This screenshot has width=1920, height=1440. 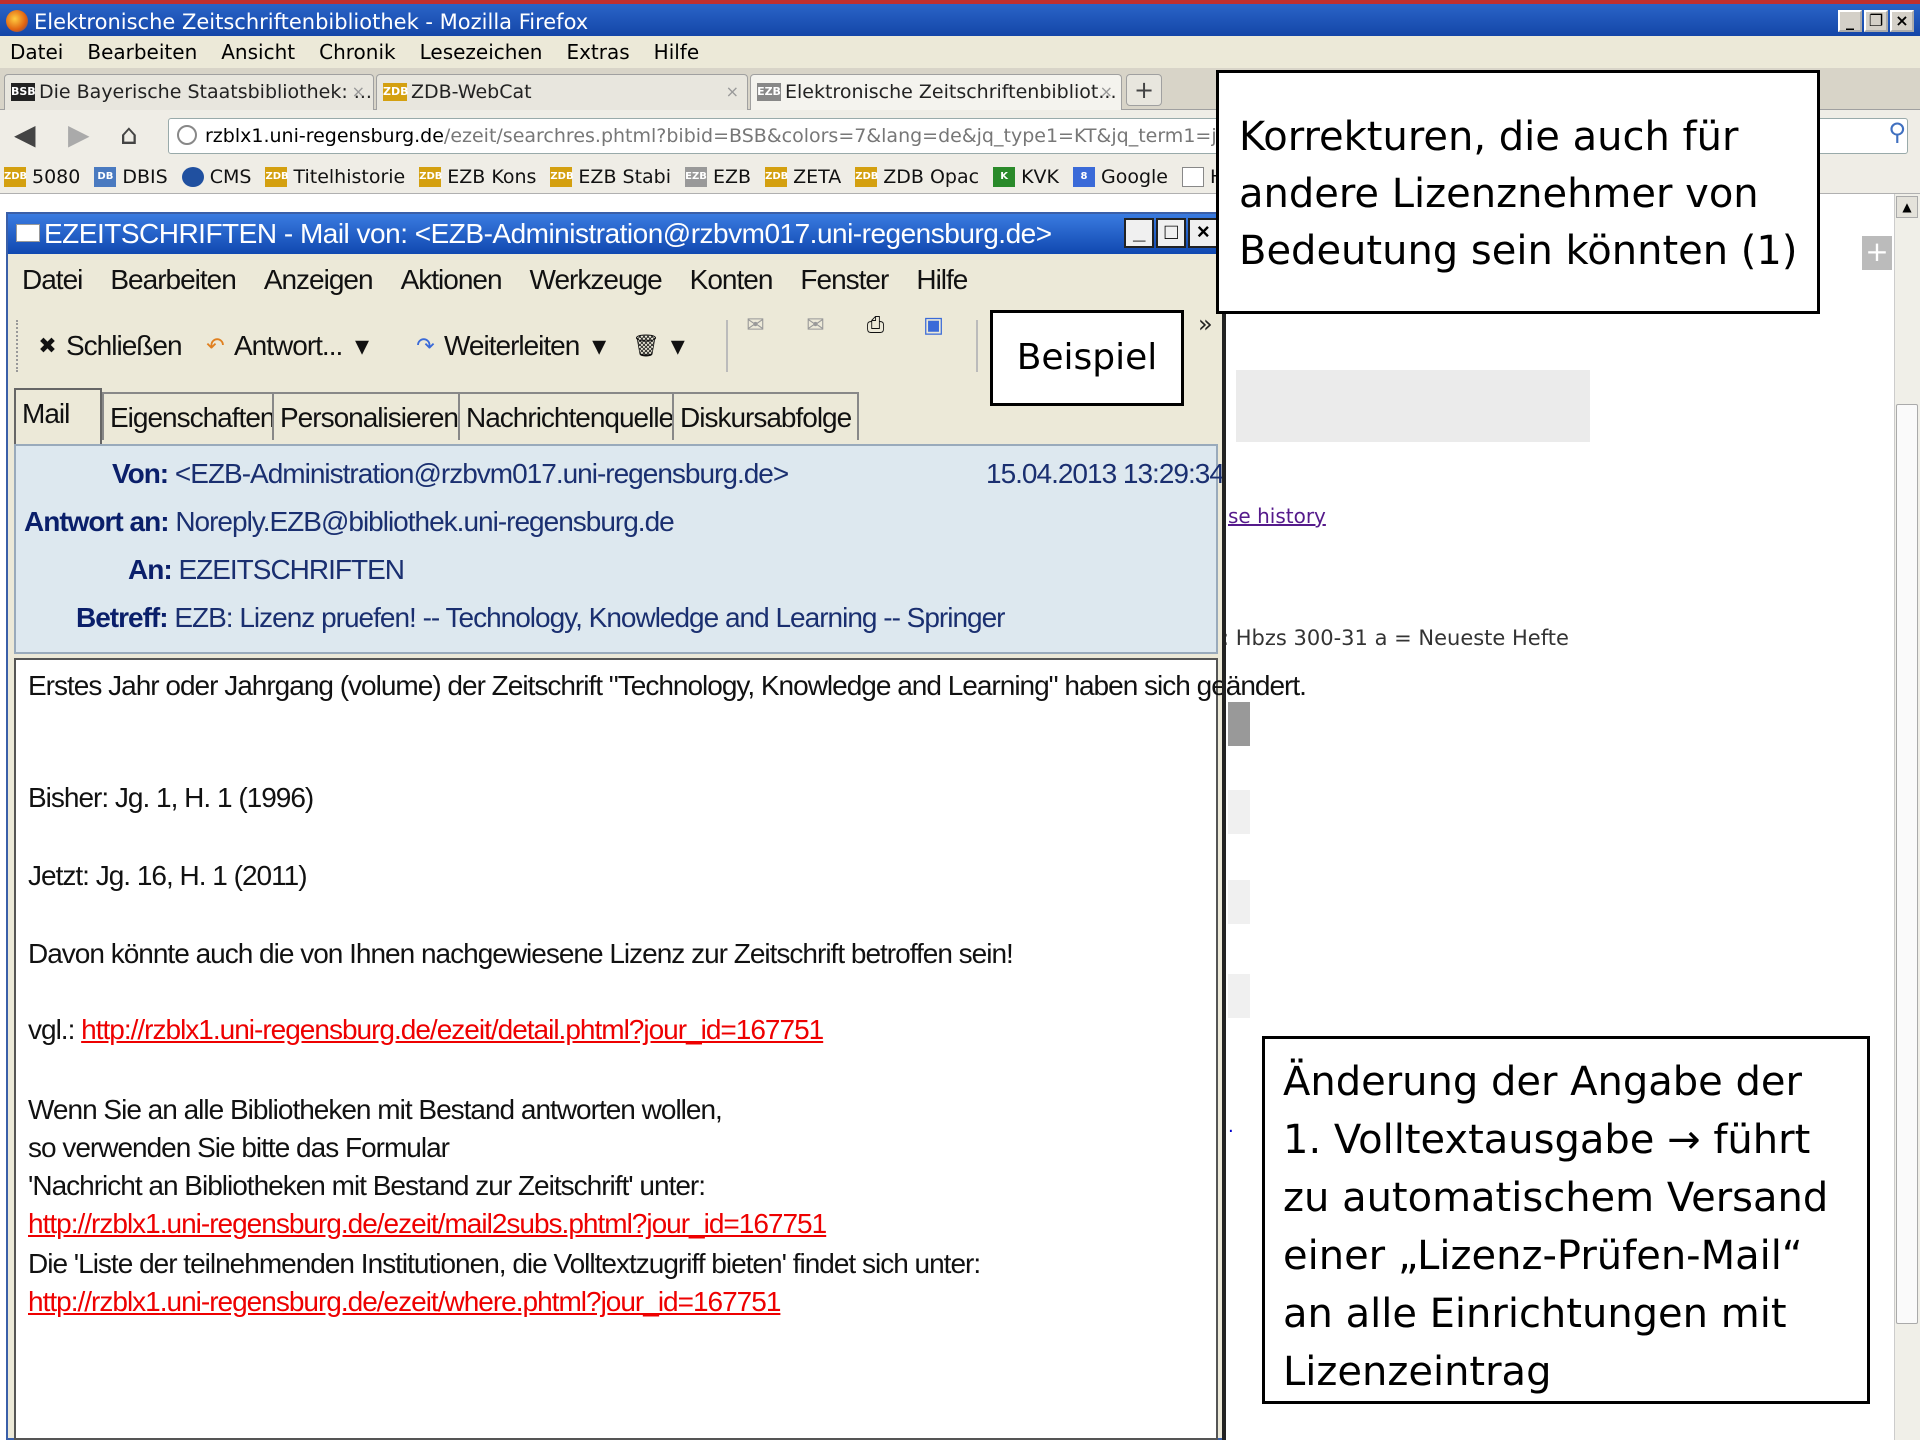 What do you see at coordinates (1907, 864) in the screenshot?
I see `scrollbar-thumb` at bounding box center [1907, 864].